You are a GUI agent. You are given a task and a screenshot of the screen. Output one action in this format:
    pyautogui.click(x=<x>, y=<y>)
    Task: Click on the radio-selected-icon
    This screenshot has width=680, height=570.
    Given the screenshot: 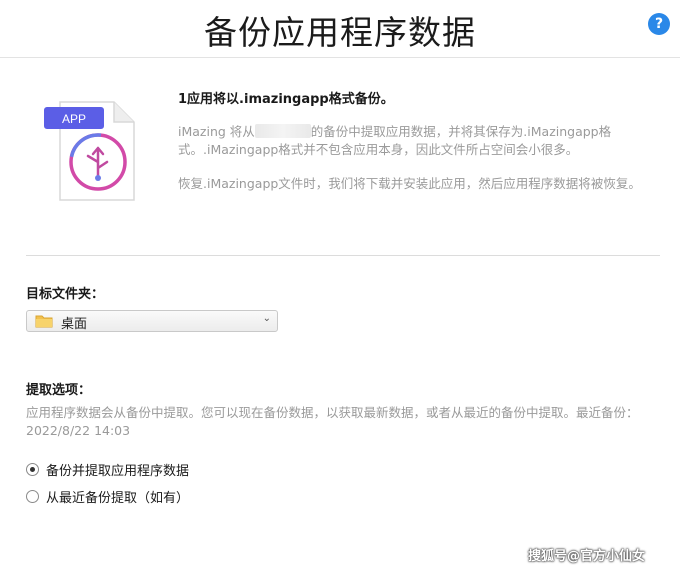 What is the action you would take?
    pyautogui.click(x=32, y=469)
    